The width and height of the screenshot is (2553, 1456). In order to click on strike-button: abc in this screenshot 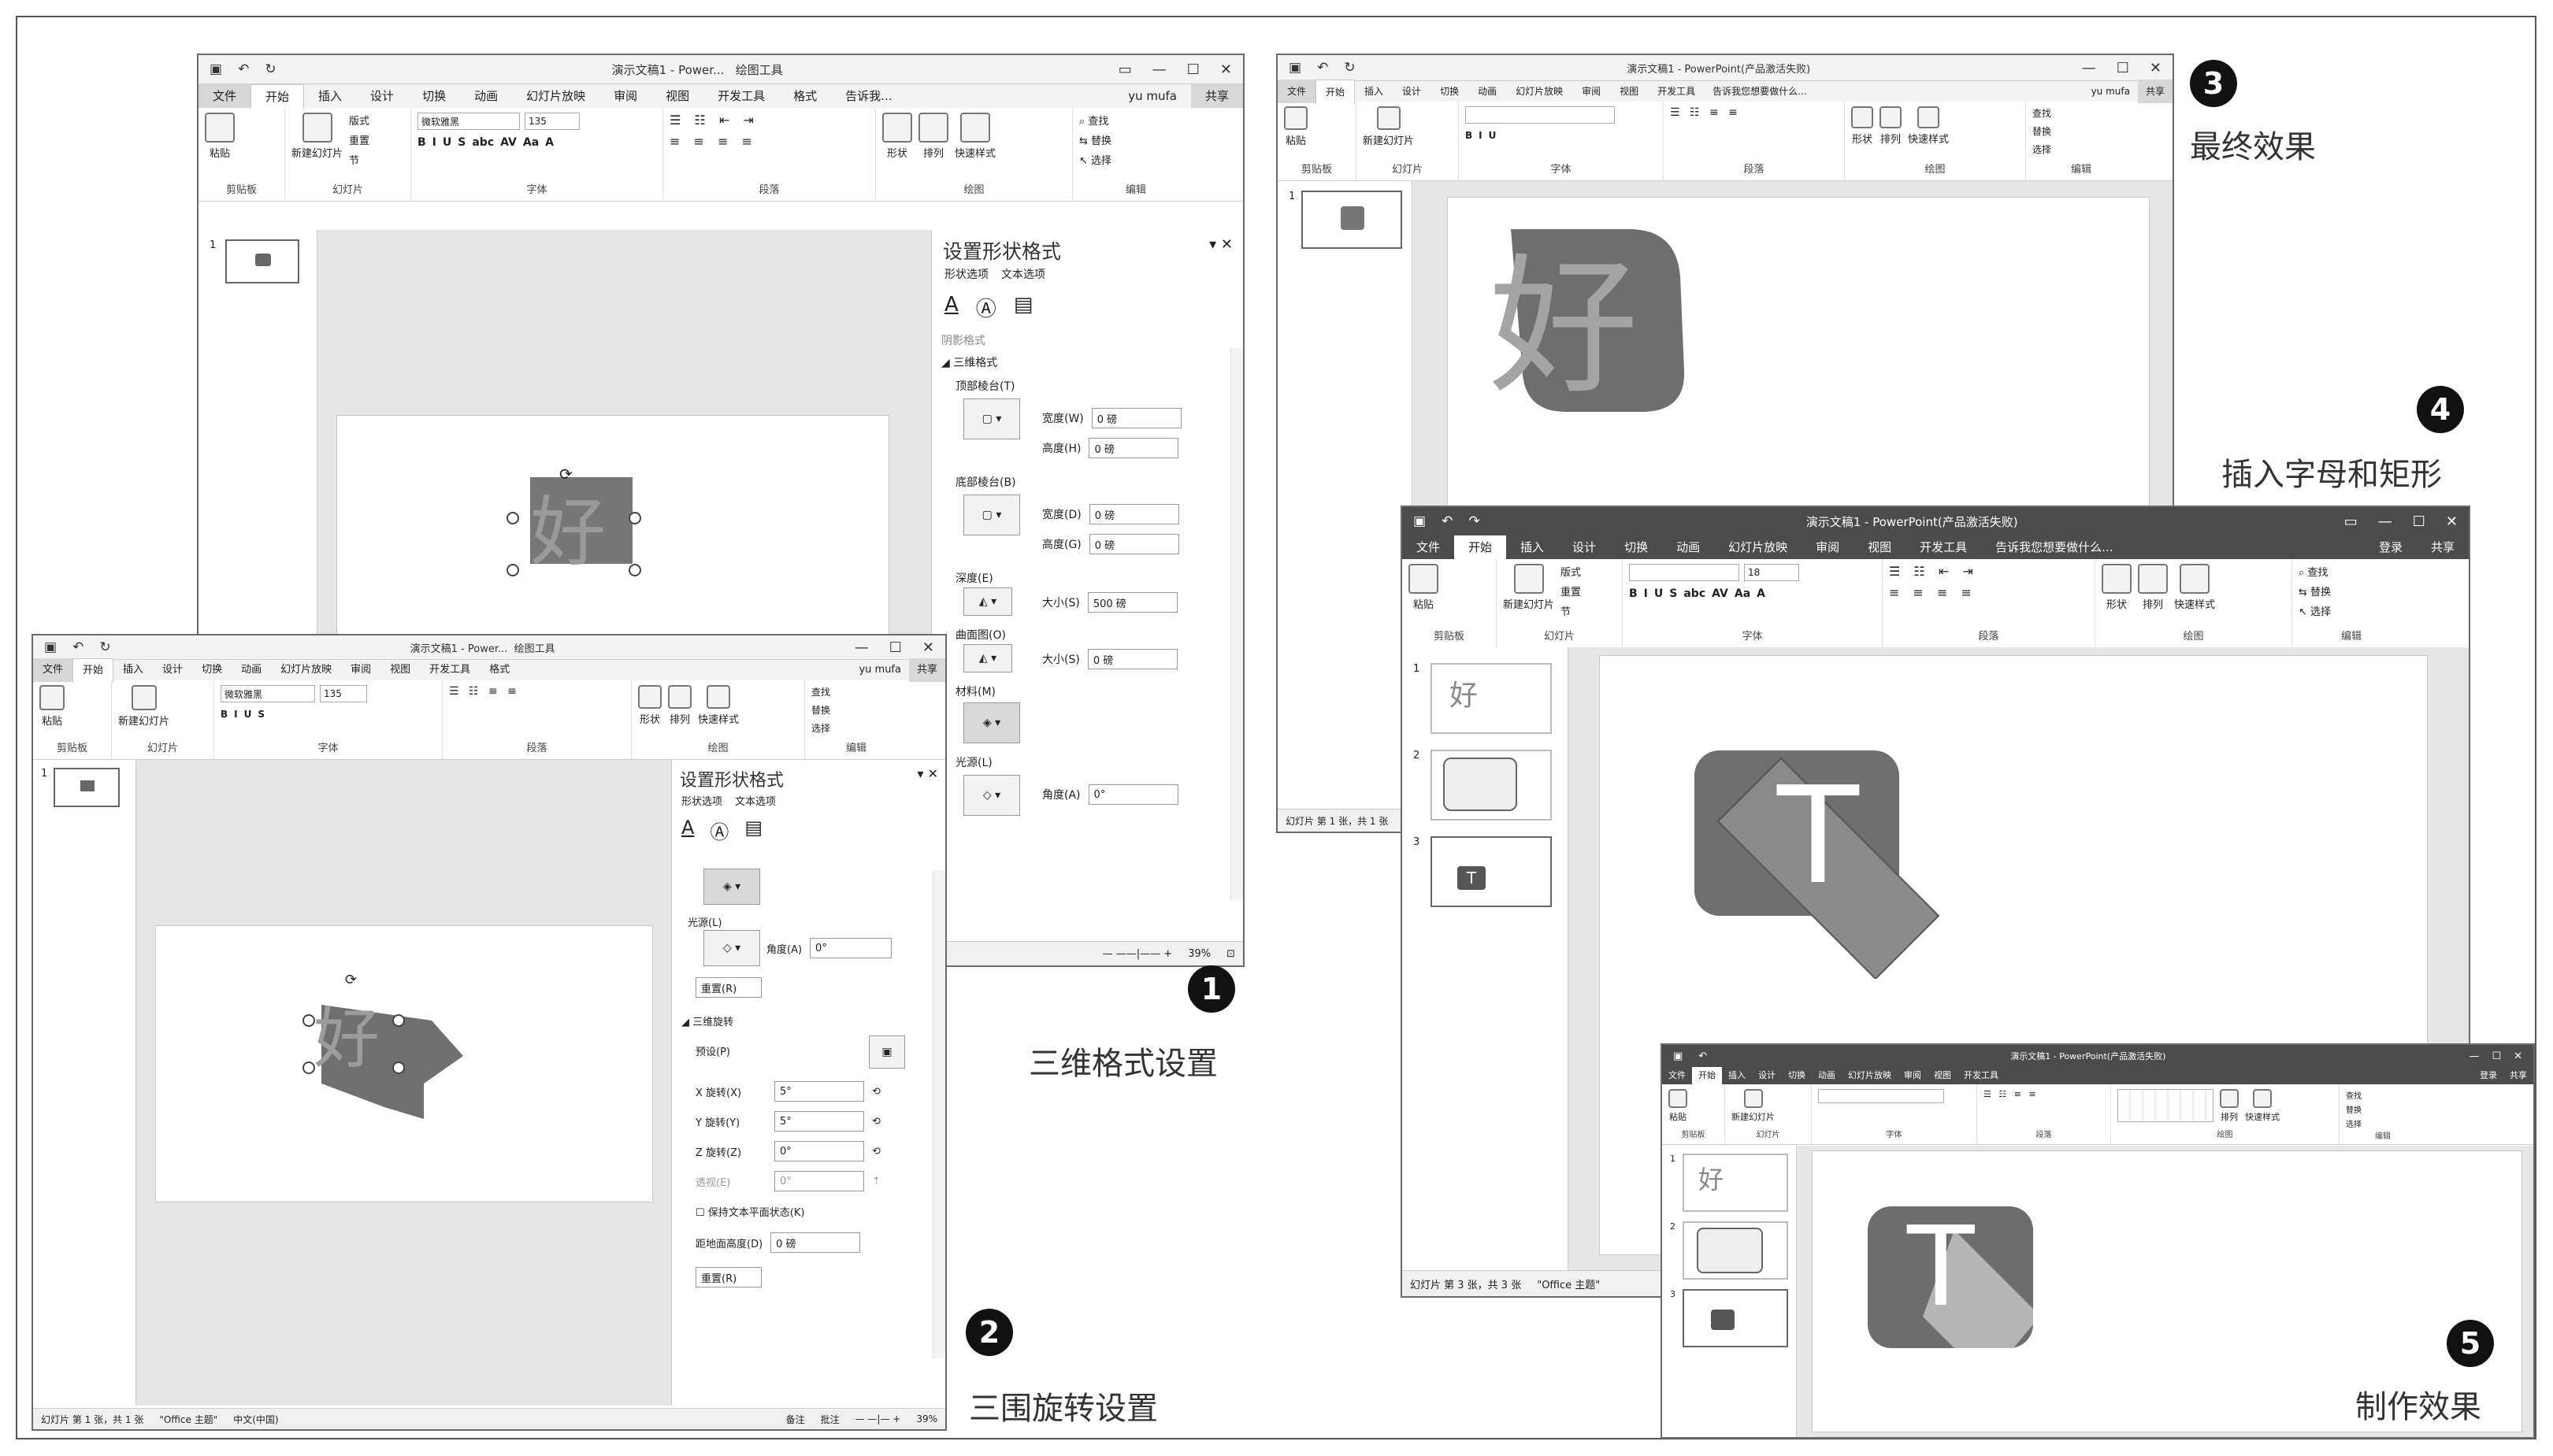, I will do `click(483, 142)`.